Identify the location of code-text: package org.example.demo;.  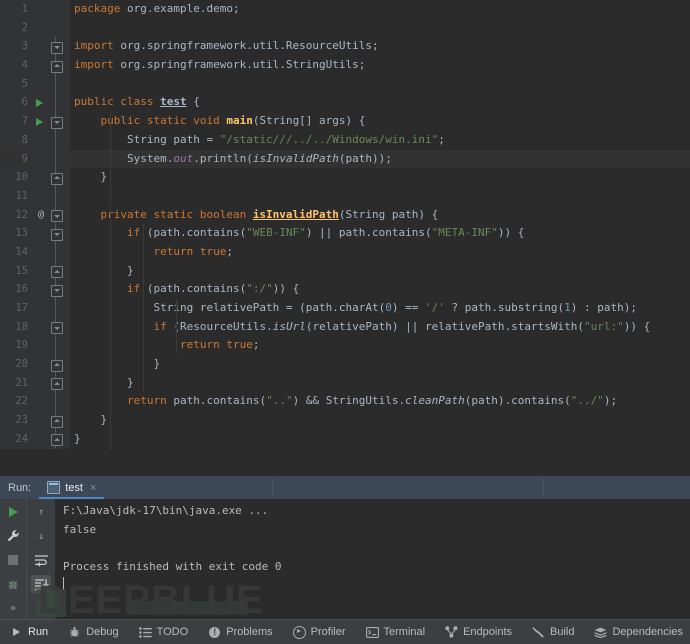
(380, 9).